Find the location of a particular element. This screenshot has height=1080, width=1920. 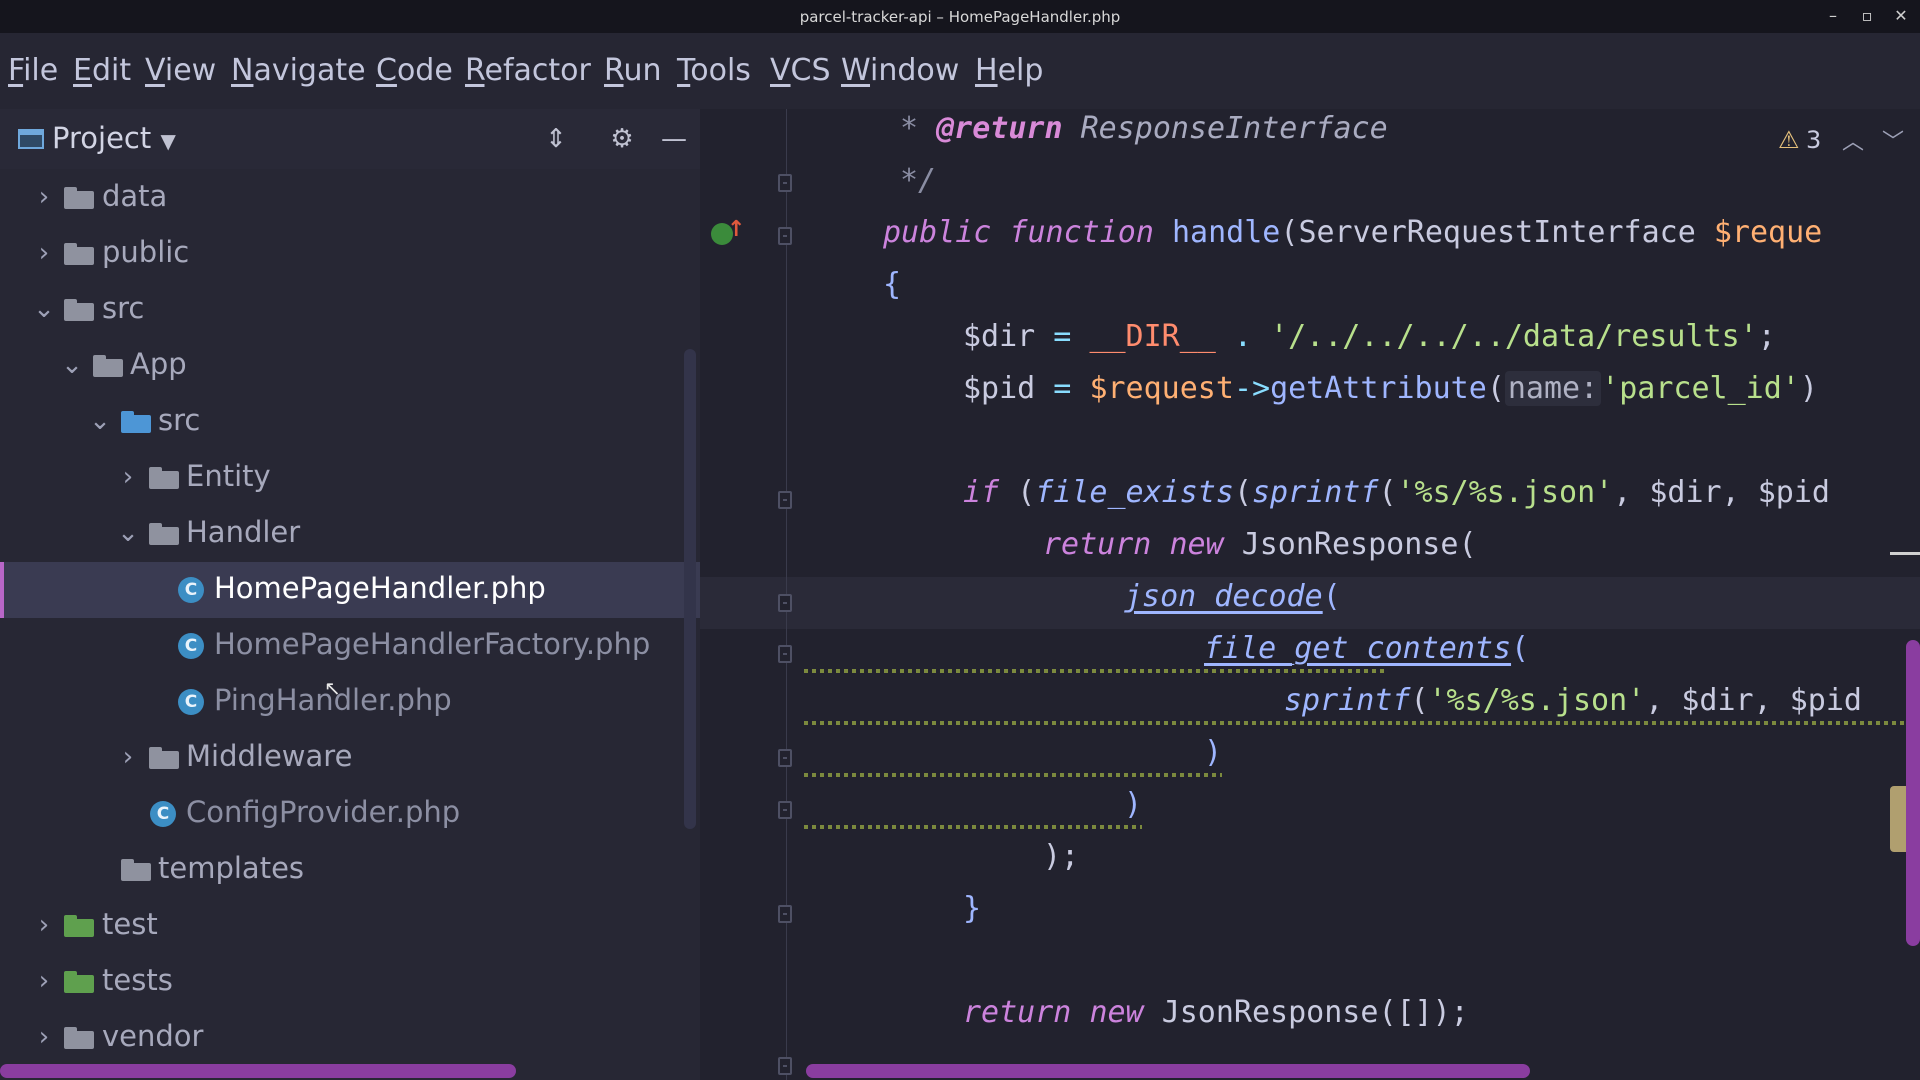

tree-item-middleware: › Middleware is located at coordinates (350, 758).